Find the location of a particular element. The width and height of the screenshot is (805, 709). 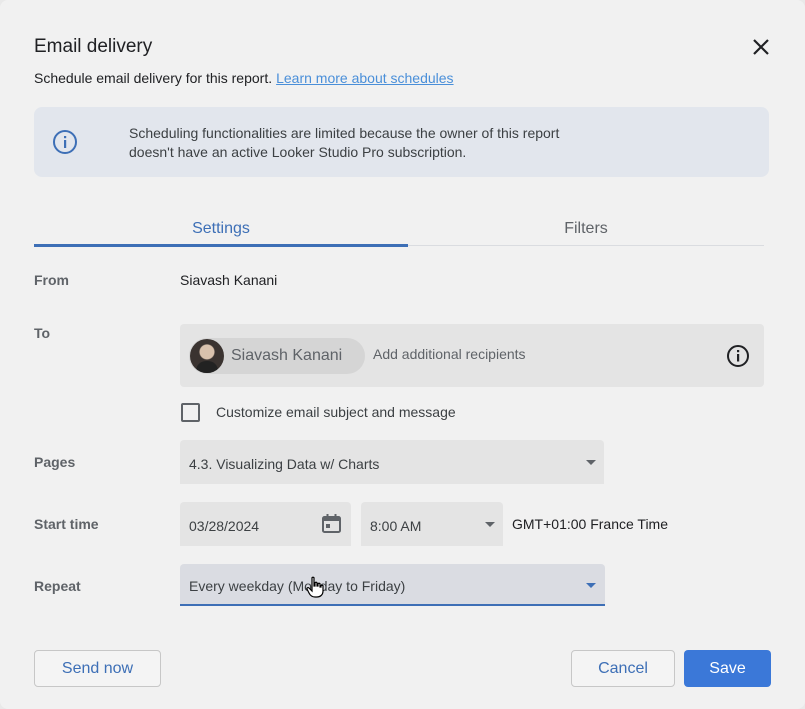

send-now-button: Send now is located at coordinates (97, 668).